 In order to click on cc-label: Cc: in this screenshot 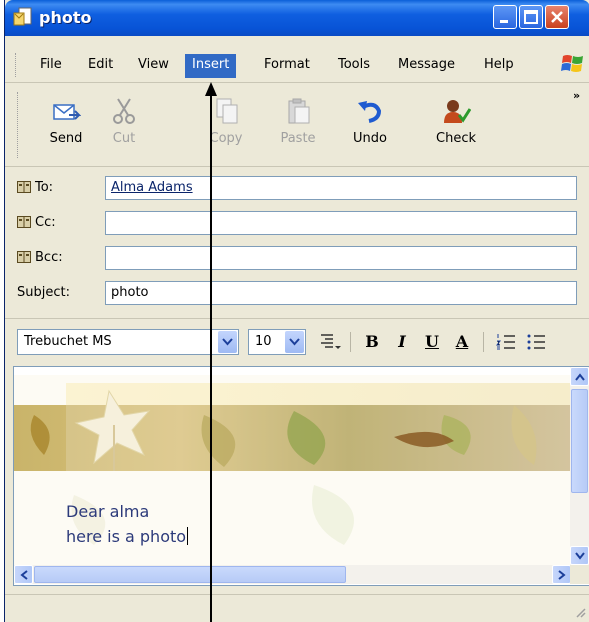, I will do `click(45, 222)`.